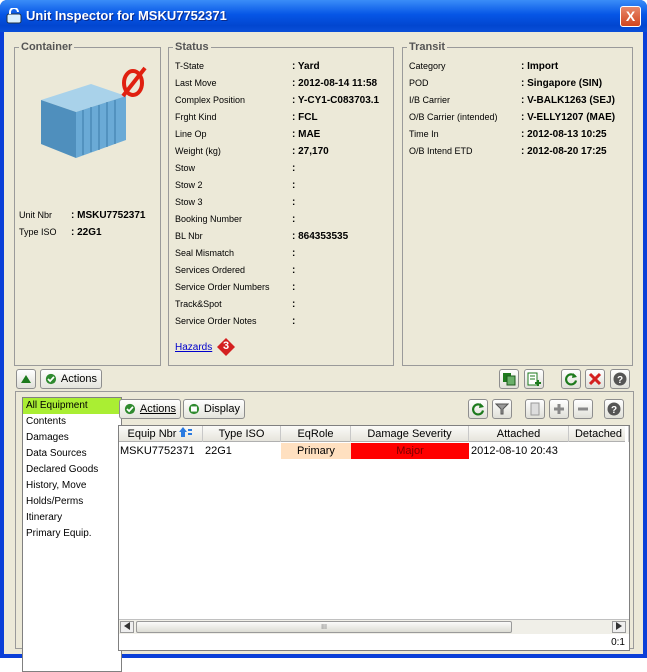  What do you see at coordinates (306, 66) in the screenshot?
I see `status-row-value: : Yard` at bounding box center [306, 66].